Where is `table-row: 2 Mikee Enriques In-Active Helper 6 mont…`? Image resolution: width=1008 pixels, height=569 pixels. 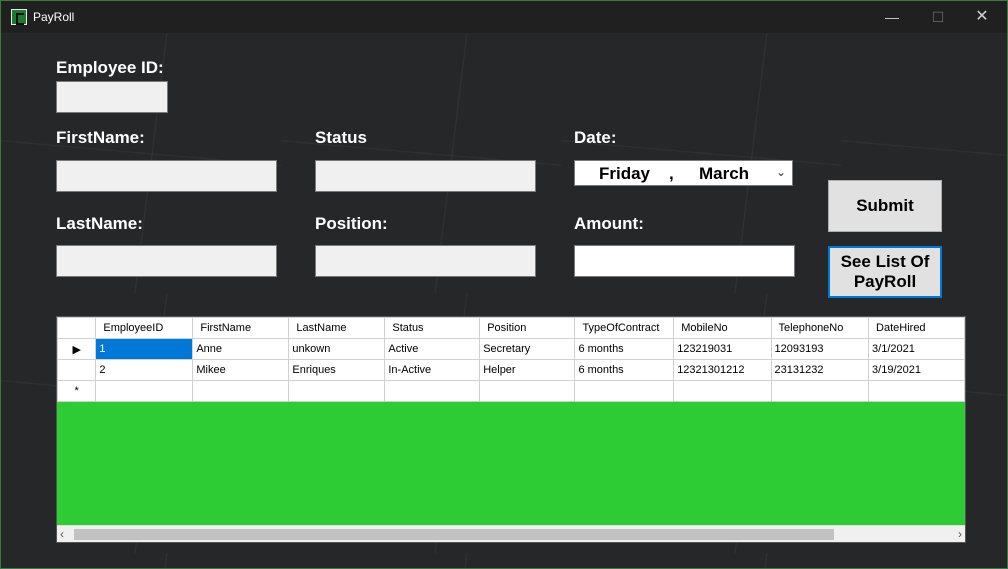
table-row: 2 Mikee Enriques In-Active Helper 6 mont… is located at coordinates (511, 370).